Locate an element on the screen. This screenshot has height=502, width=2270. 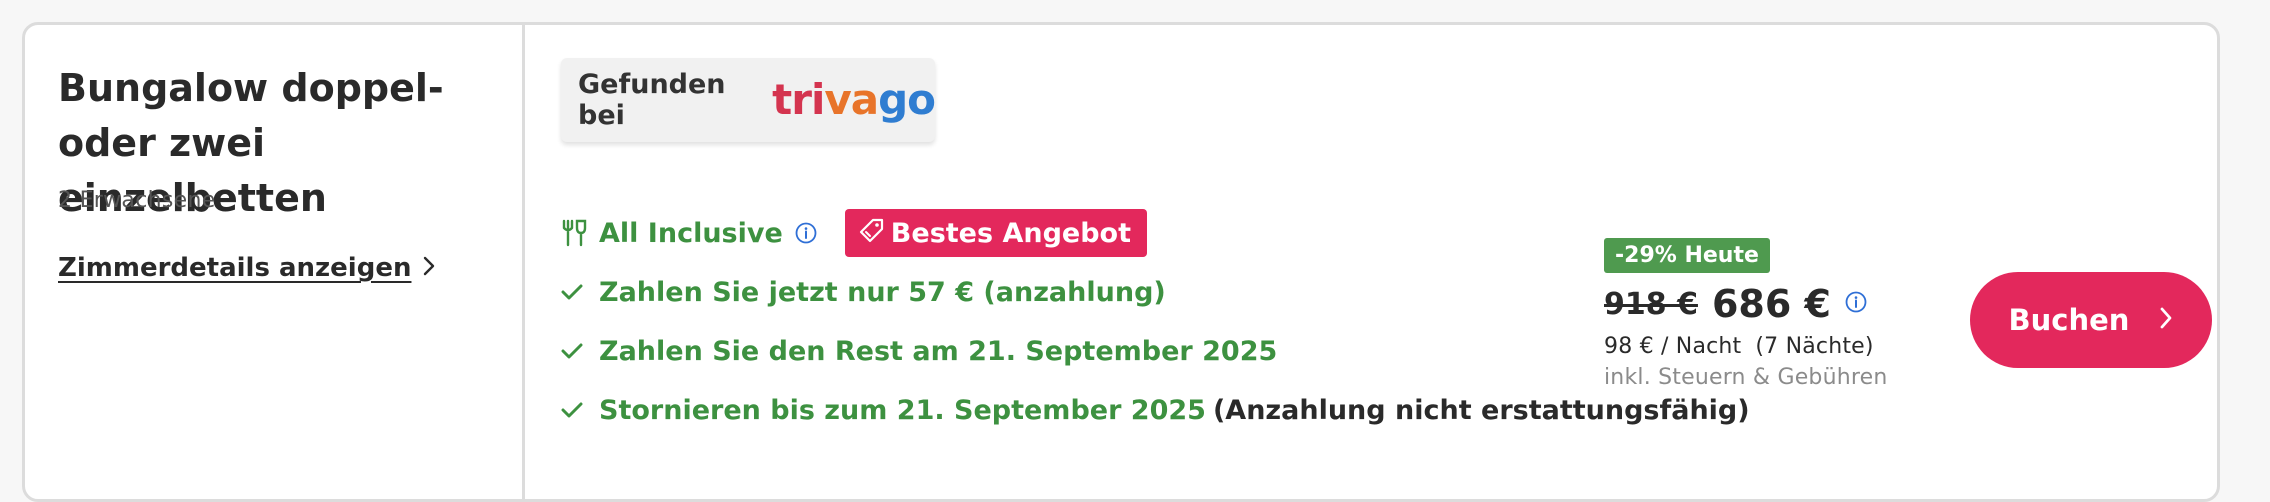
discount-badge: -29% Heute is located at coordinates (1687, 255).